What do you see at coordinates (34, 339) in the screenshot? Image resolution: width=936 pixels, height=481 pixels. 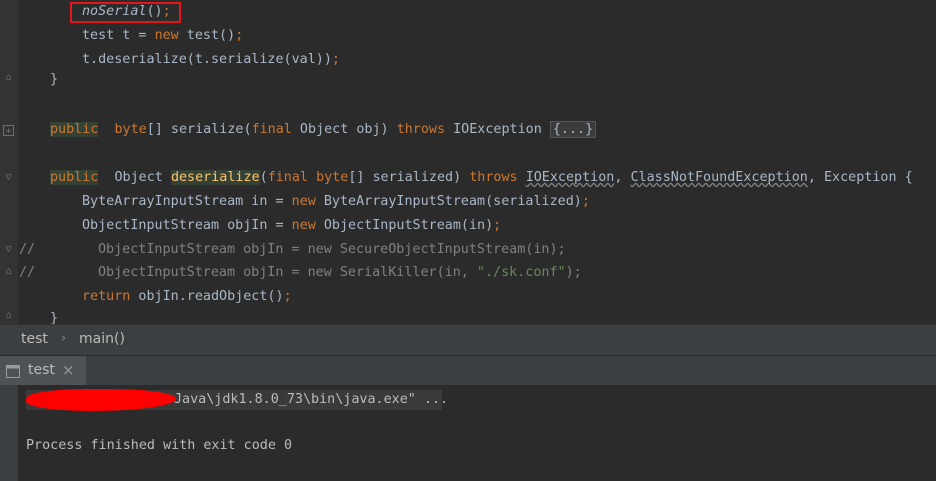 I see `breadcrumb-class: test` at bounding box center [34, 339].